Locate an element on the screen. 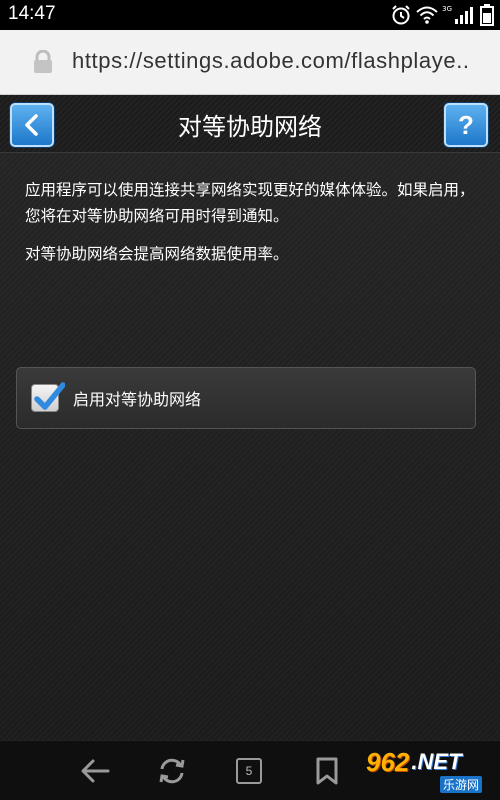 This screenshot has height=800, width=500. page-title: 对等协助网络 is located at coordinates (250, 127).